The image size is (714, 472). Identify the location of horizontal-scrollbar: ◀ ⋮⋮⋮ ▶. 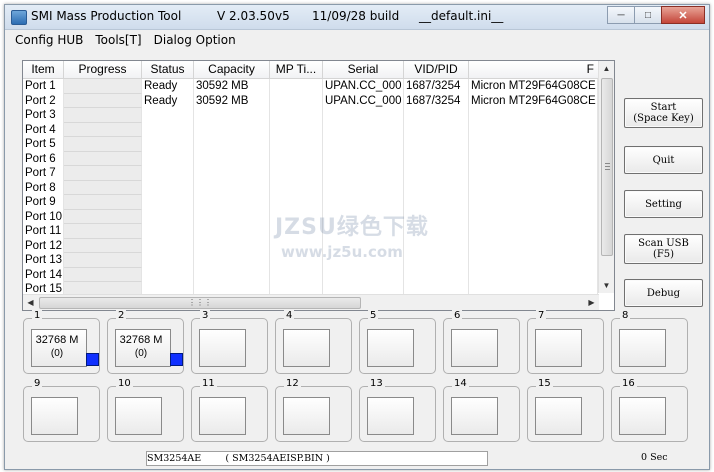
(311, 302).